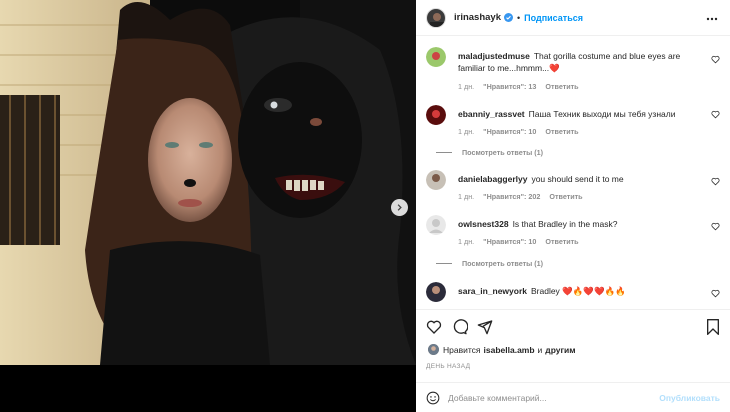  I want to click on post-date: ДЕНЬ НАЗАД, so click(448, 366).